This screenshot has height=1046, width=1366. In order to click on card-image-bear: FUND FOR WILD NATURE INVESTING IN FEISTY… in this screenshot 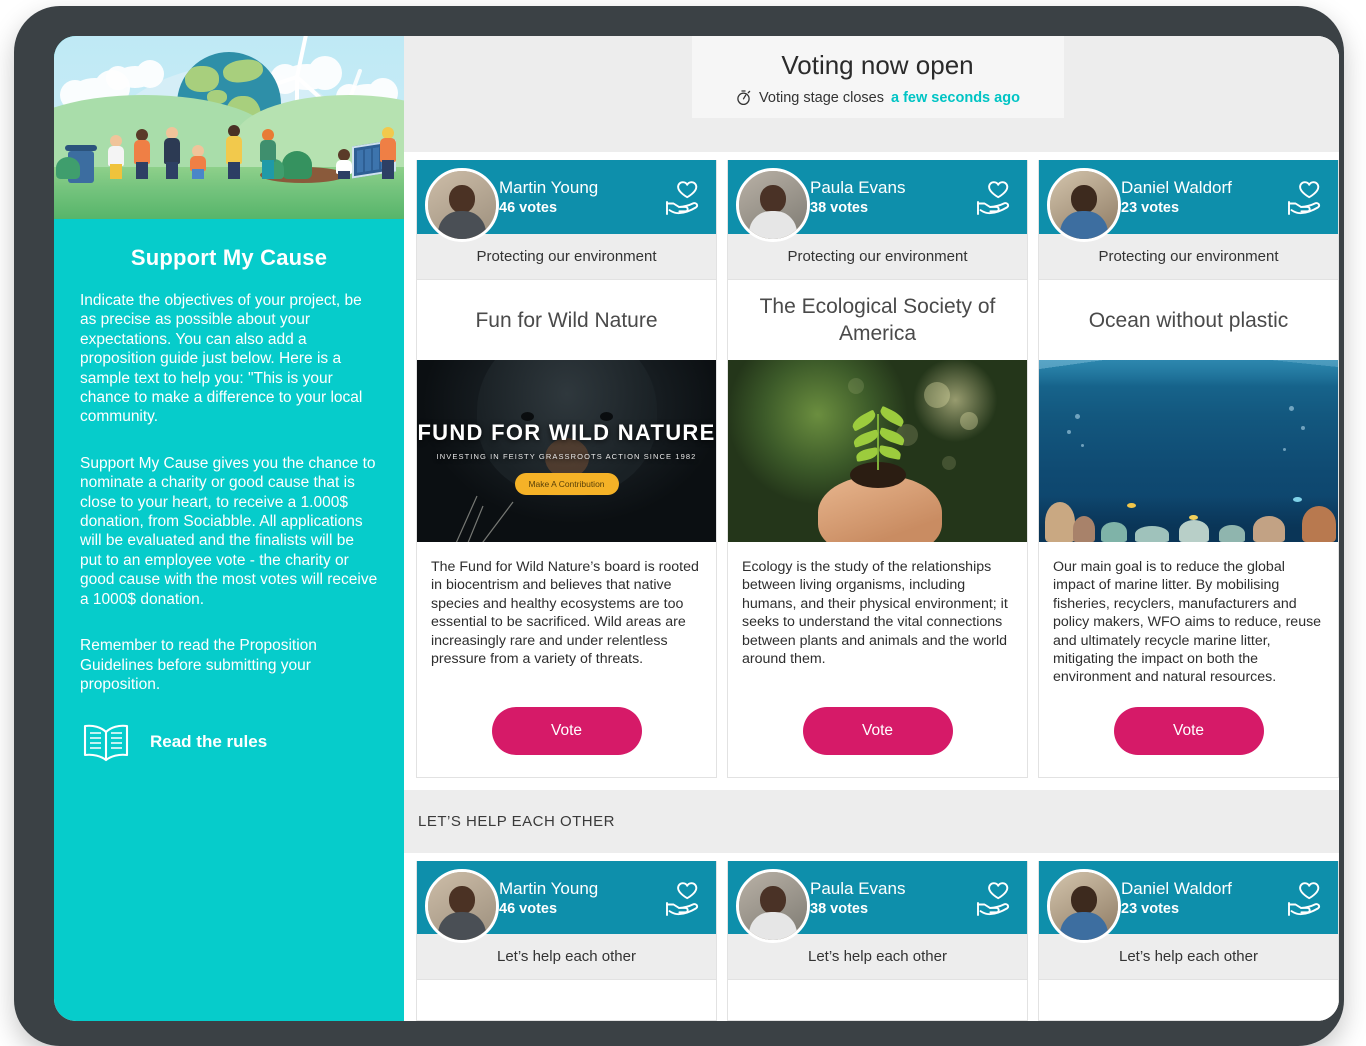, I will do `click(566, 451)`.